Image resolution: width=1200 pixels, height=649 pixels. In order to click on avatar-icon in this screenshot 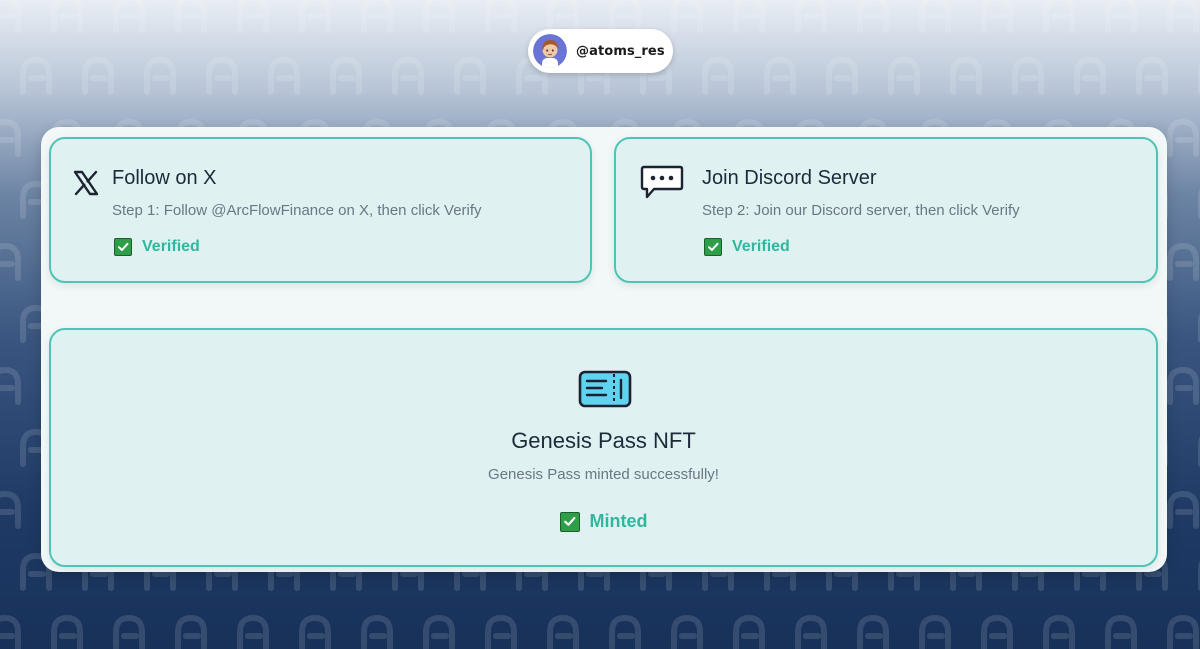, I will do `click(550, 51)`.